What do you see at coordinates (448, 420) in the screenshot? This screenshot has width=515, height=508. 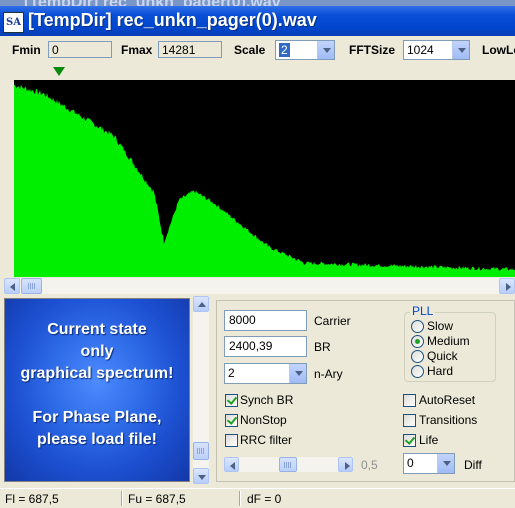 I see `transitions-label: Transitions` at bounding box center [448, 420].